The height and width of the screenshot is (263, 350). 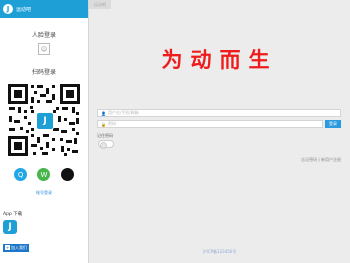 I want to click on logo-icon: J, so click(x=8, y=9).